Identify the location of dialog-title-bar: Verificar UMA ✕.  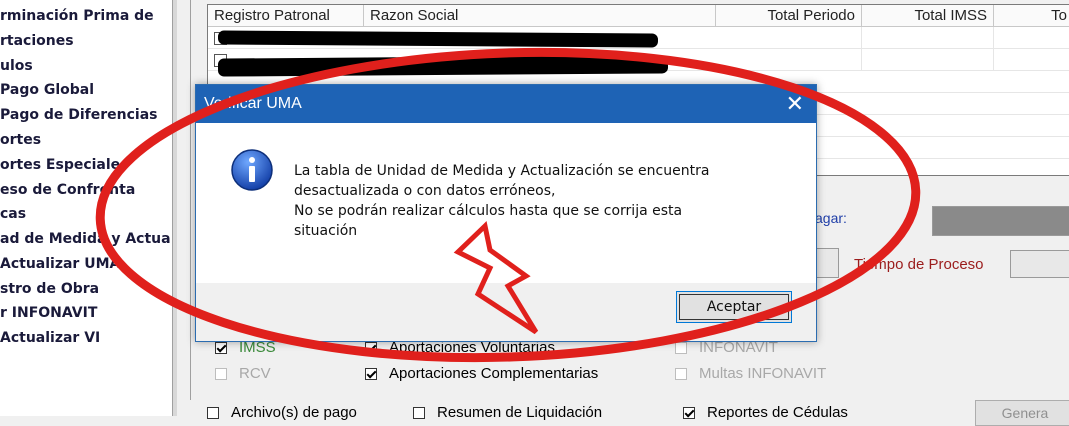
(506, 104).